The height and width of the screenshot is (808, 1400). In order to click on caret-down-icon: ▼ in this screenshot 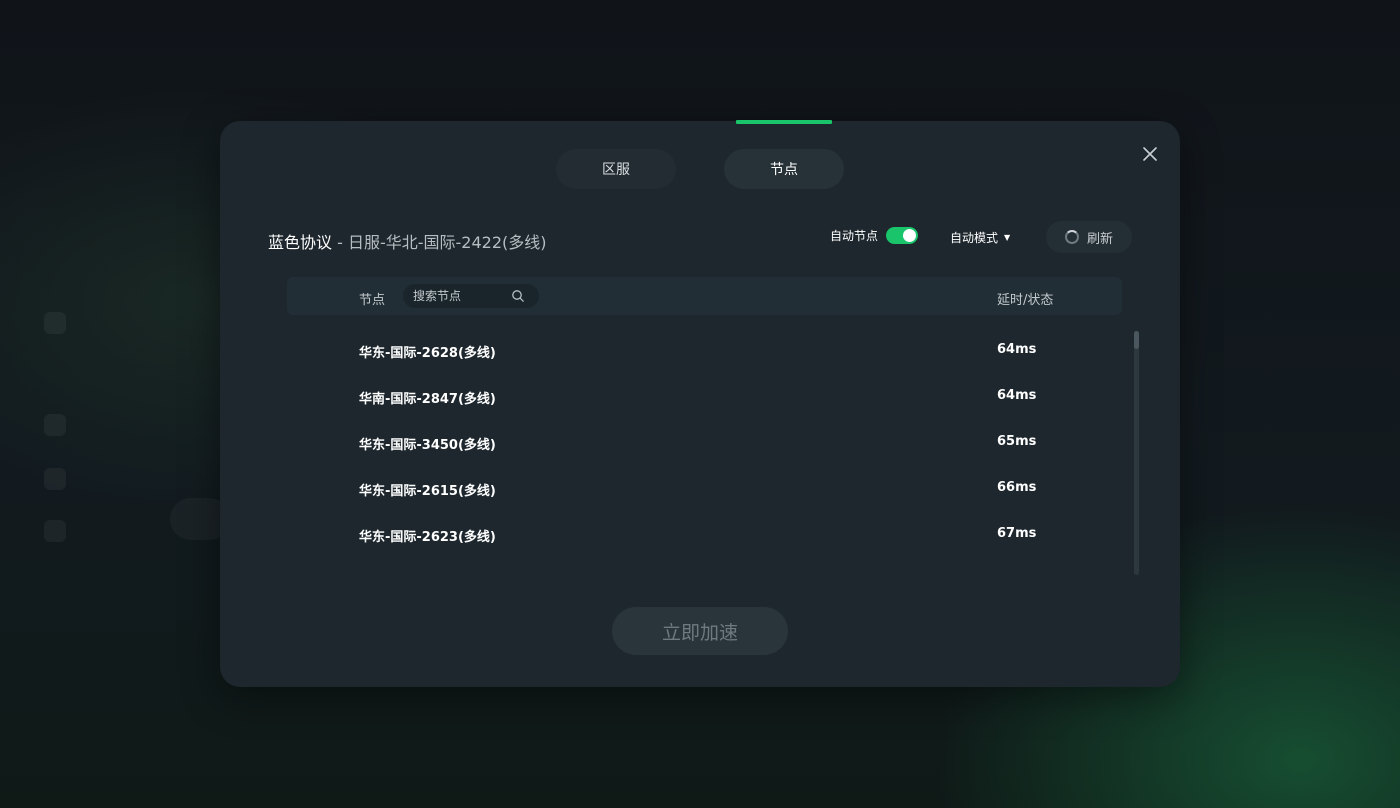, I will do `click(1007, 237)`.